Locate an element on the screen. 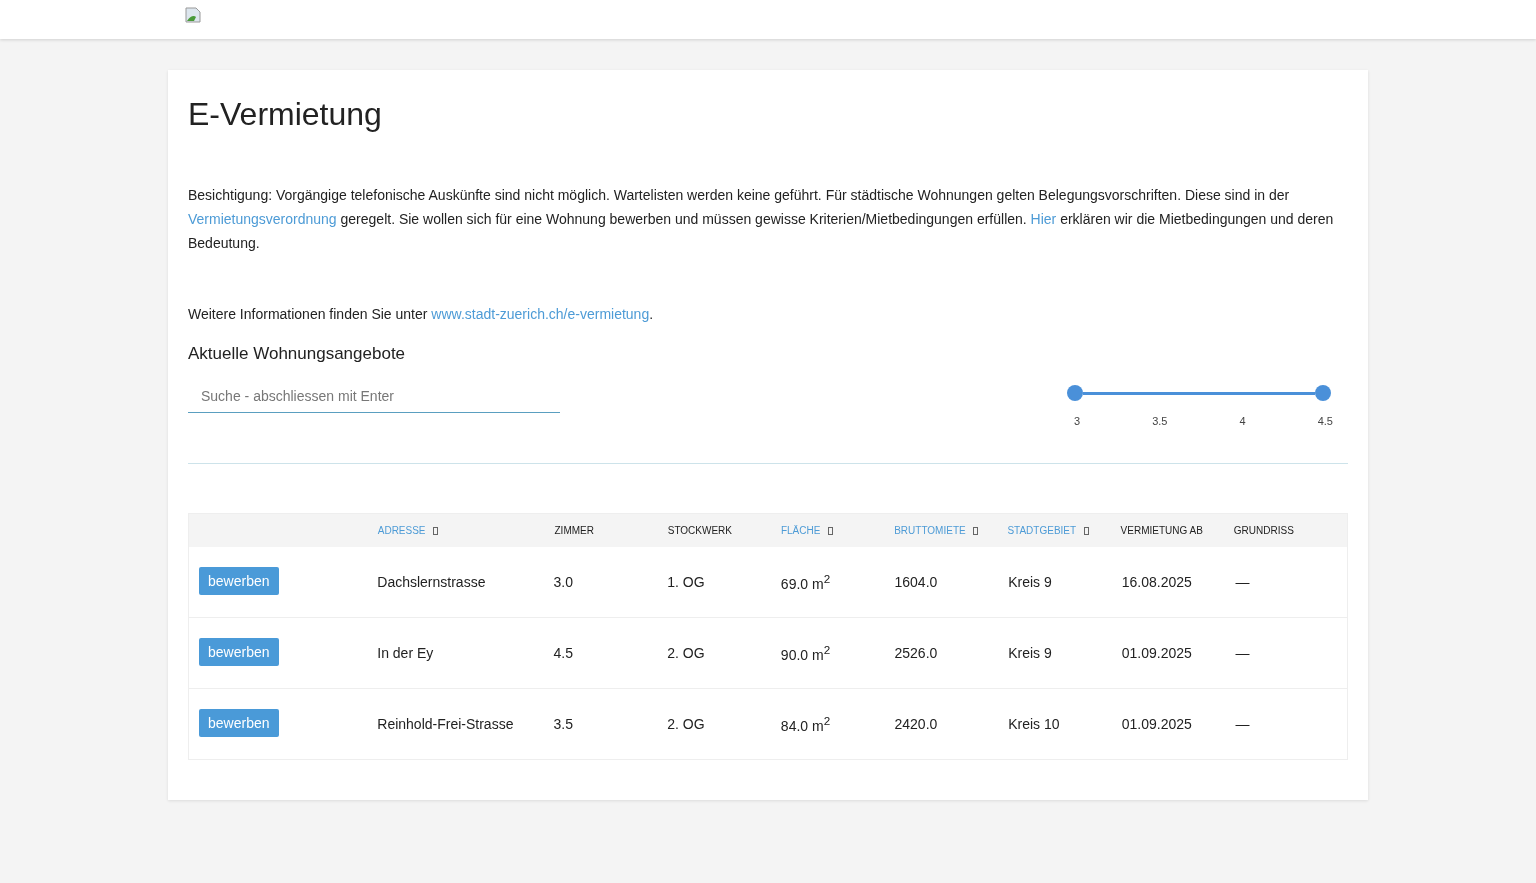 Image resolution: width=1536 pixels, height=883 pixels. sortable-column-header: ADRESSE is located at coordinates (408, 530).